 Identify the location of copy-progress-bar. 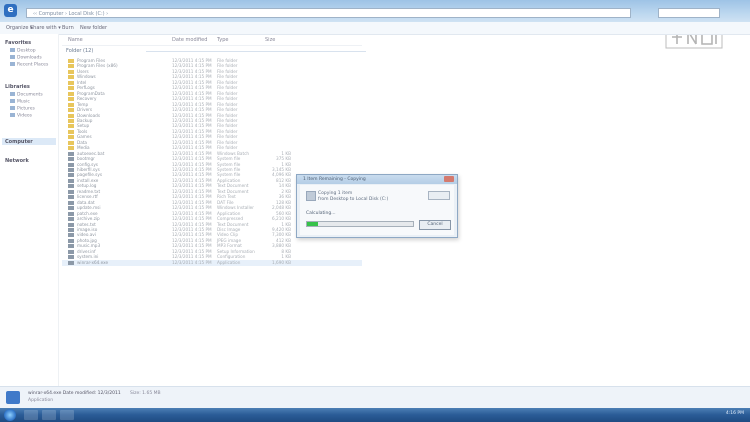
(360, 224).